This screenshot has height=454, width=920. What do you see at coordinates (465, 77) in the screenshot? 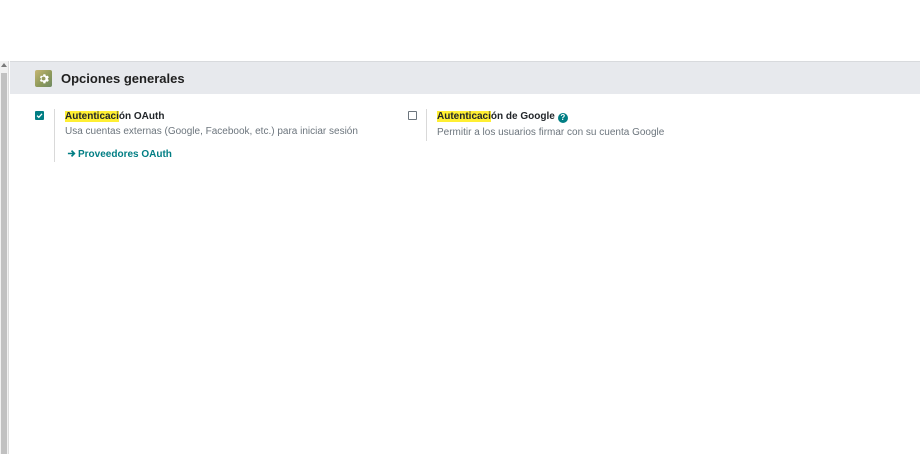
I see `section-header: Opciones generales` at bounding box center [465, 77].